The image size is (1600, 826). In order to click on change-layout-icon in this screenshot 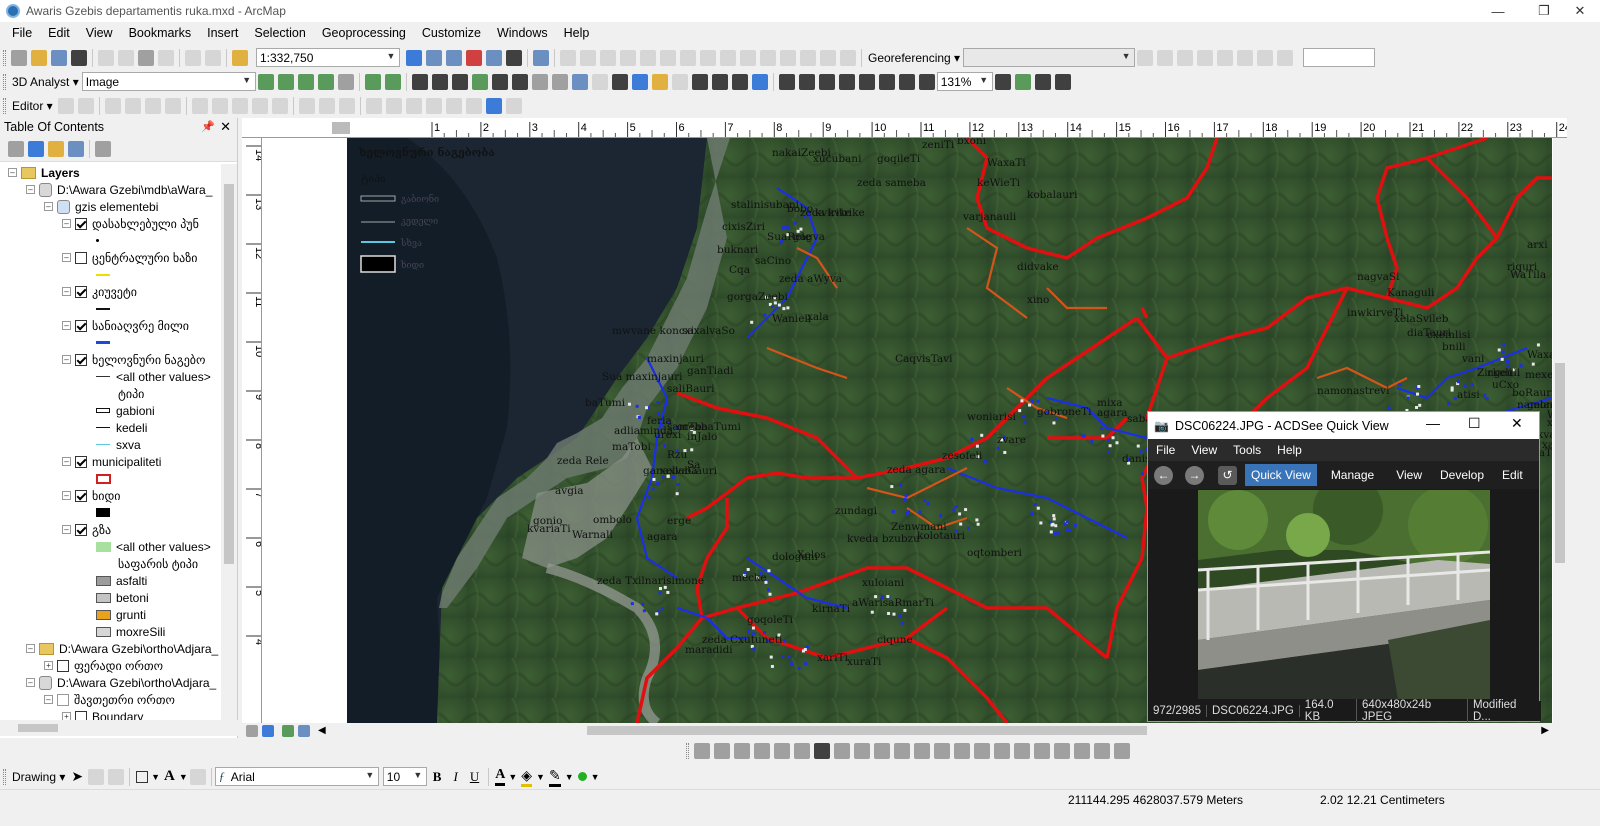, I will do `click(1042, 81)`.